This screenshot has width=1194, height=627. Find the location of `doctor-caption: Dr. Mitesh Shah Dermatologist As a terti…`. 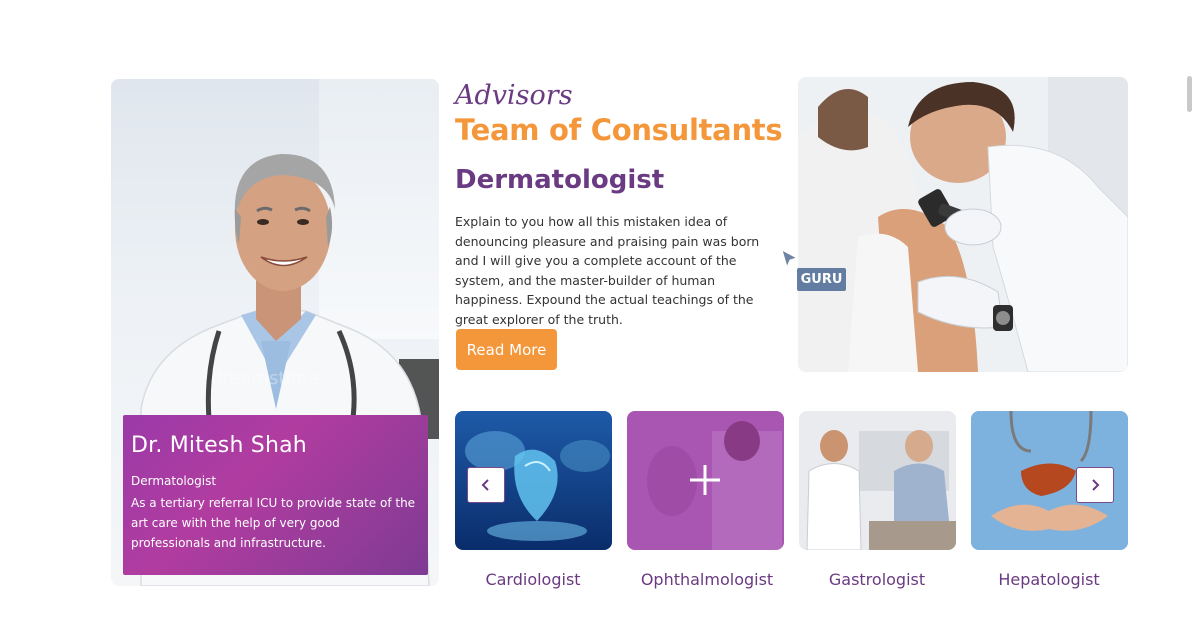

doctor-caption: Dr. Mitesh Shah Dermatologist As a terti… is located at coordinates (275, 495).